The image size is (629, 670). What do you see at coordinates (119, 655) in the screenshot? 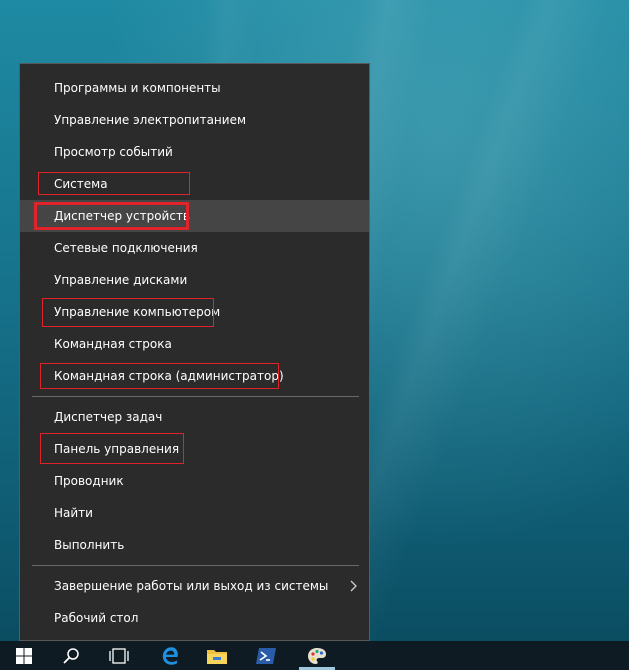
I see `task-view-icon` at bounding box center [119, 655].